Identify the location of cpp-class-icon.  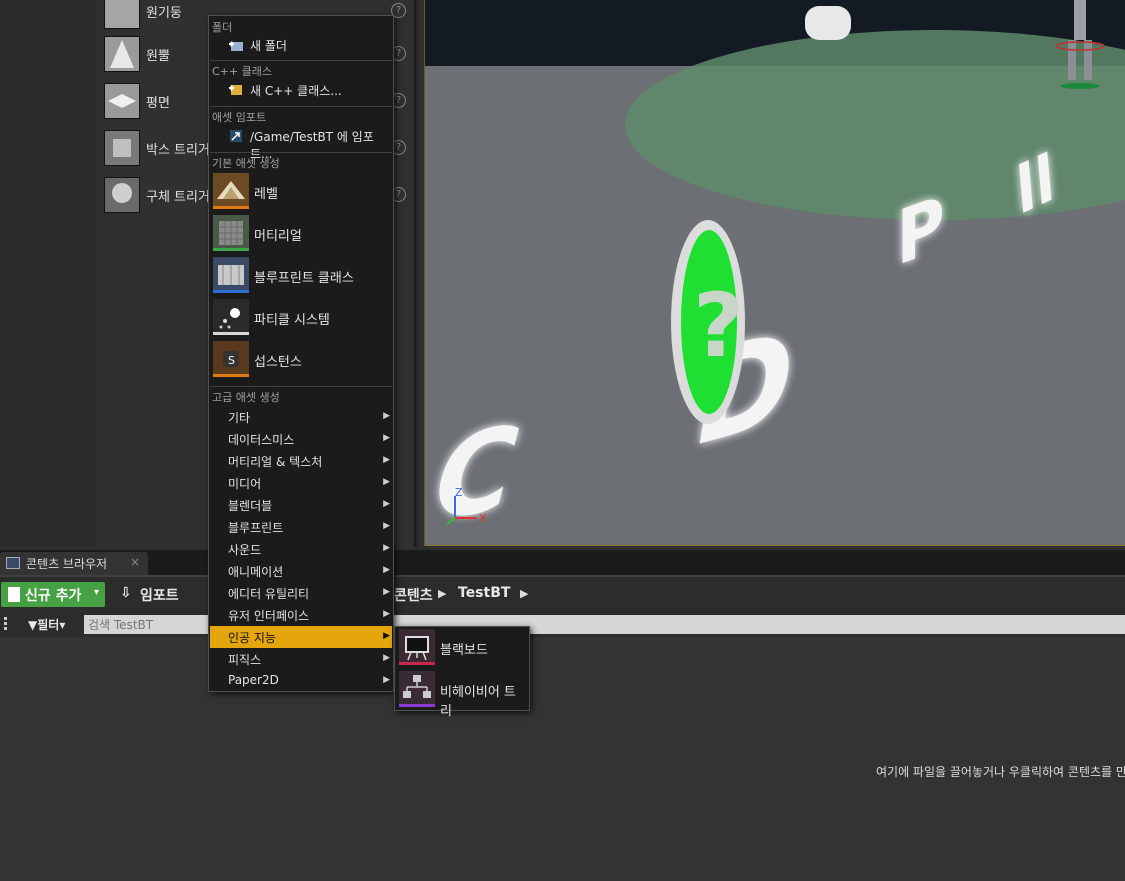
(235, 90).